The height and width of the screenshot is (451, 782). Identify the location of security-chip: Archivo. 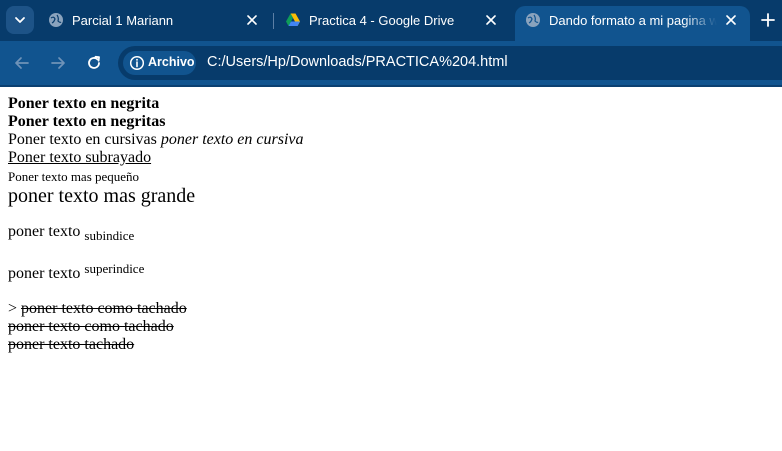
(159, 63).